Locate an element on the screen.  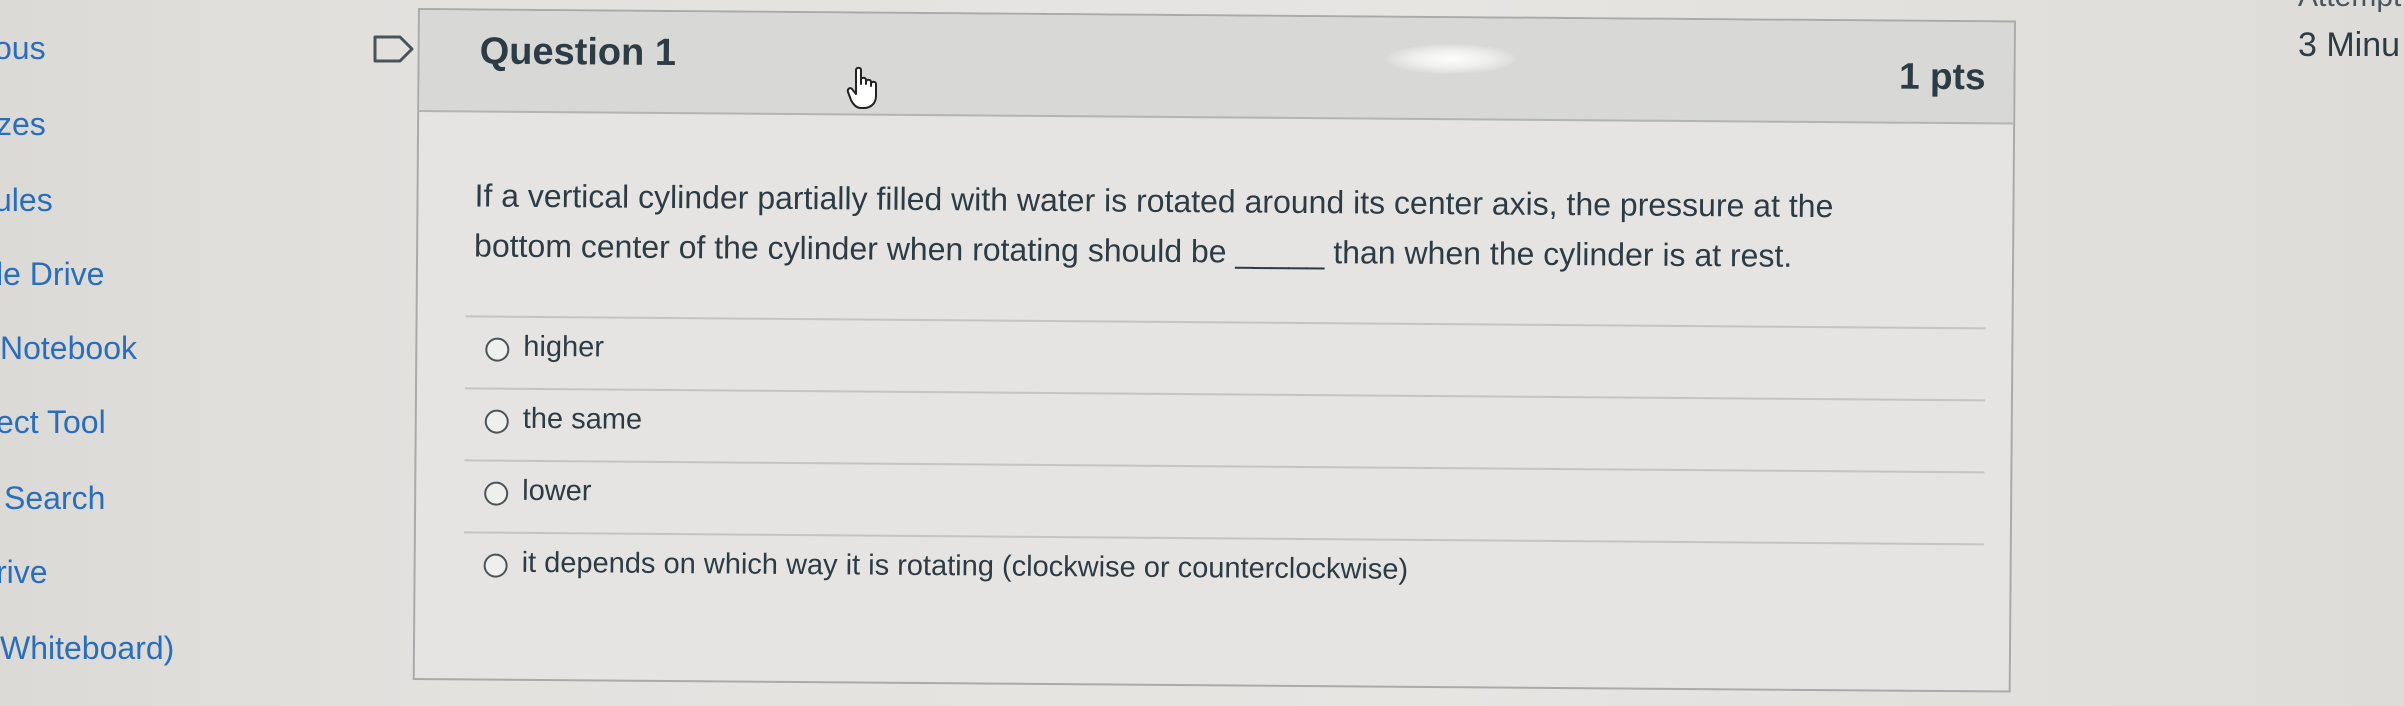
question-title: Question 1 is located at coordinates (578, 52).